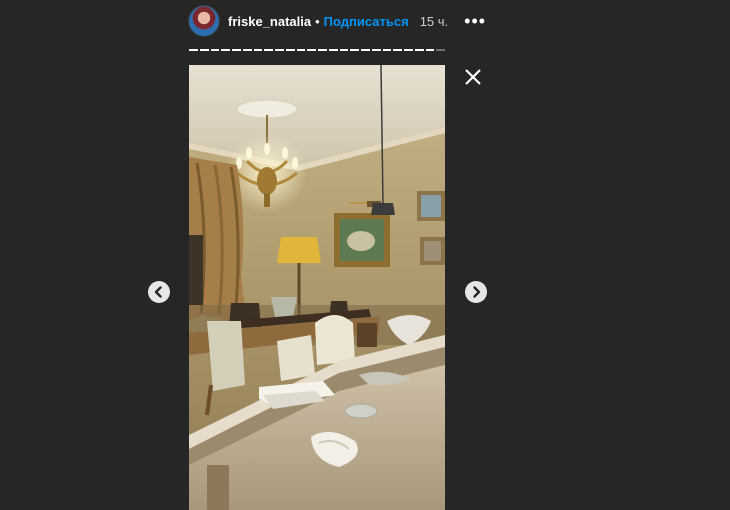  Describe the element at coordinates (434, 21) in the screenshot. I see `post-time: 15 ч.` at that location.